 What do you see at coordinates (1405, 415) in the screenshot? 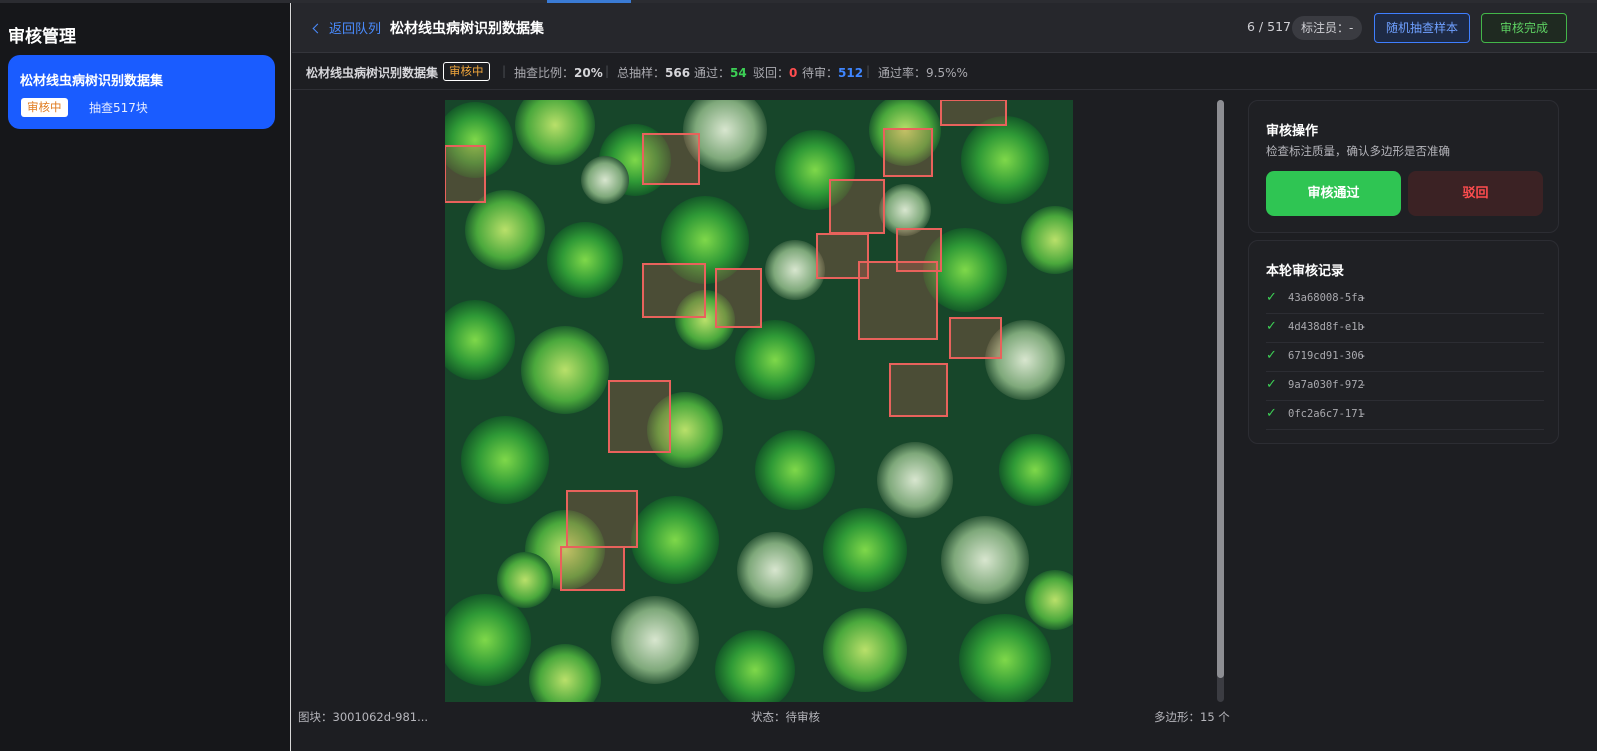
I see `list-item: ✓ 0fc2a6c7-171-` at bounding box center [1405, 415].